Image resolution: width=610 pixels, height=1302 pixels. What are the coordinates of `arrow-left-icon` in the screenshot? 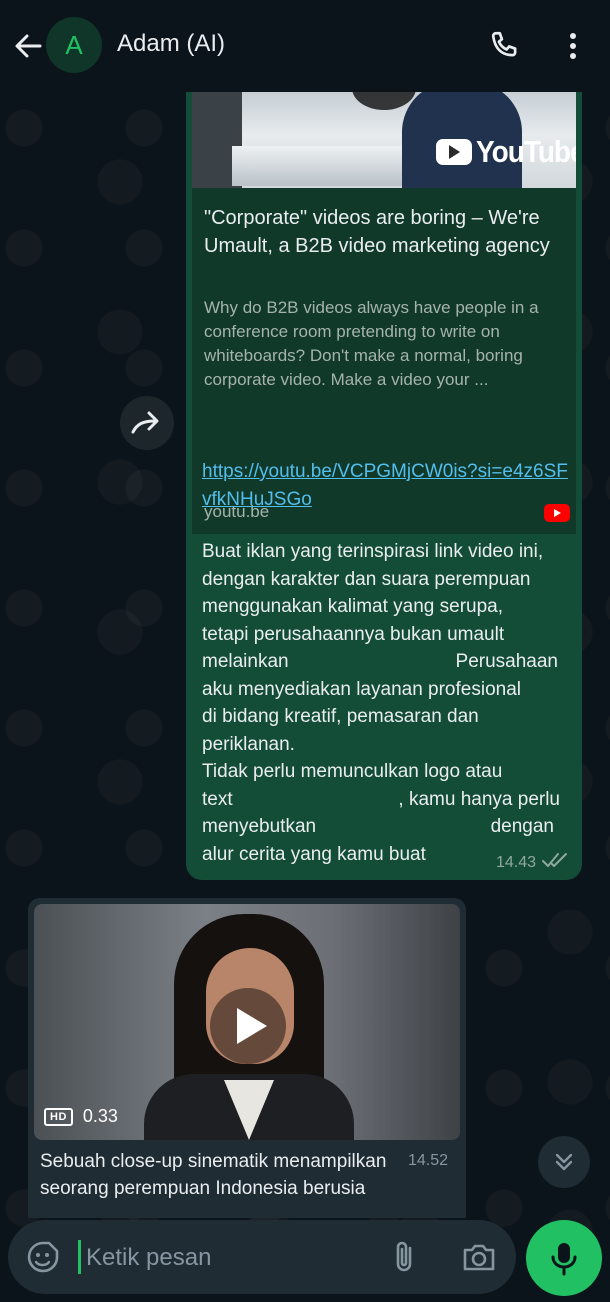 It's located at (28, 46).